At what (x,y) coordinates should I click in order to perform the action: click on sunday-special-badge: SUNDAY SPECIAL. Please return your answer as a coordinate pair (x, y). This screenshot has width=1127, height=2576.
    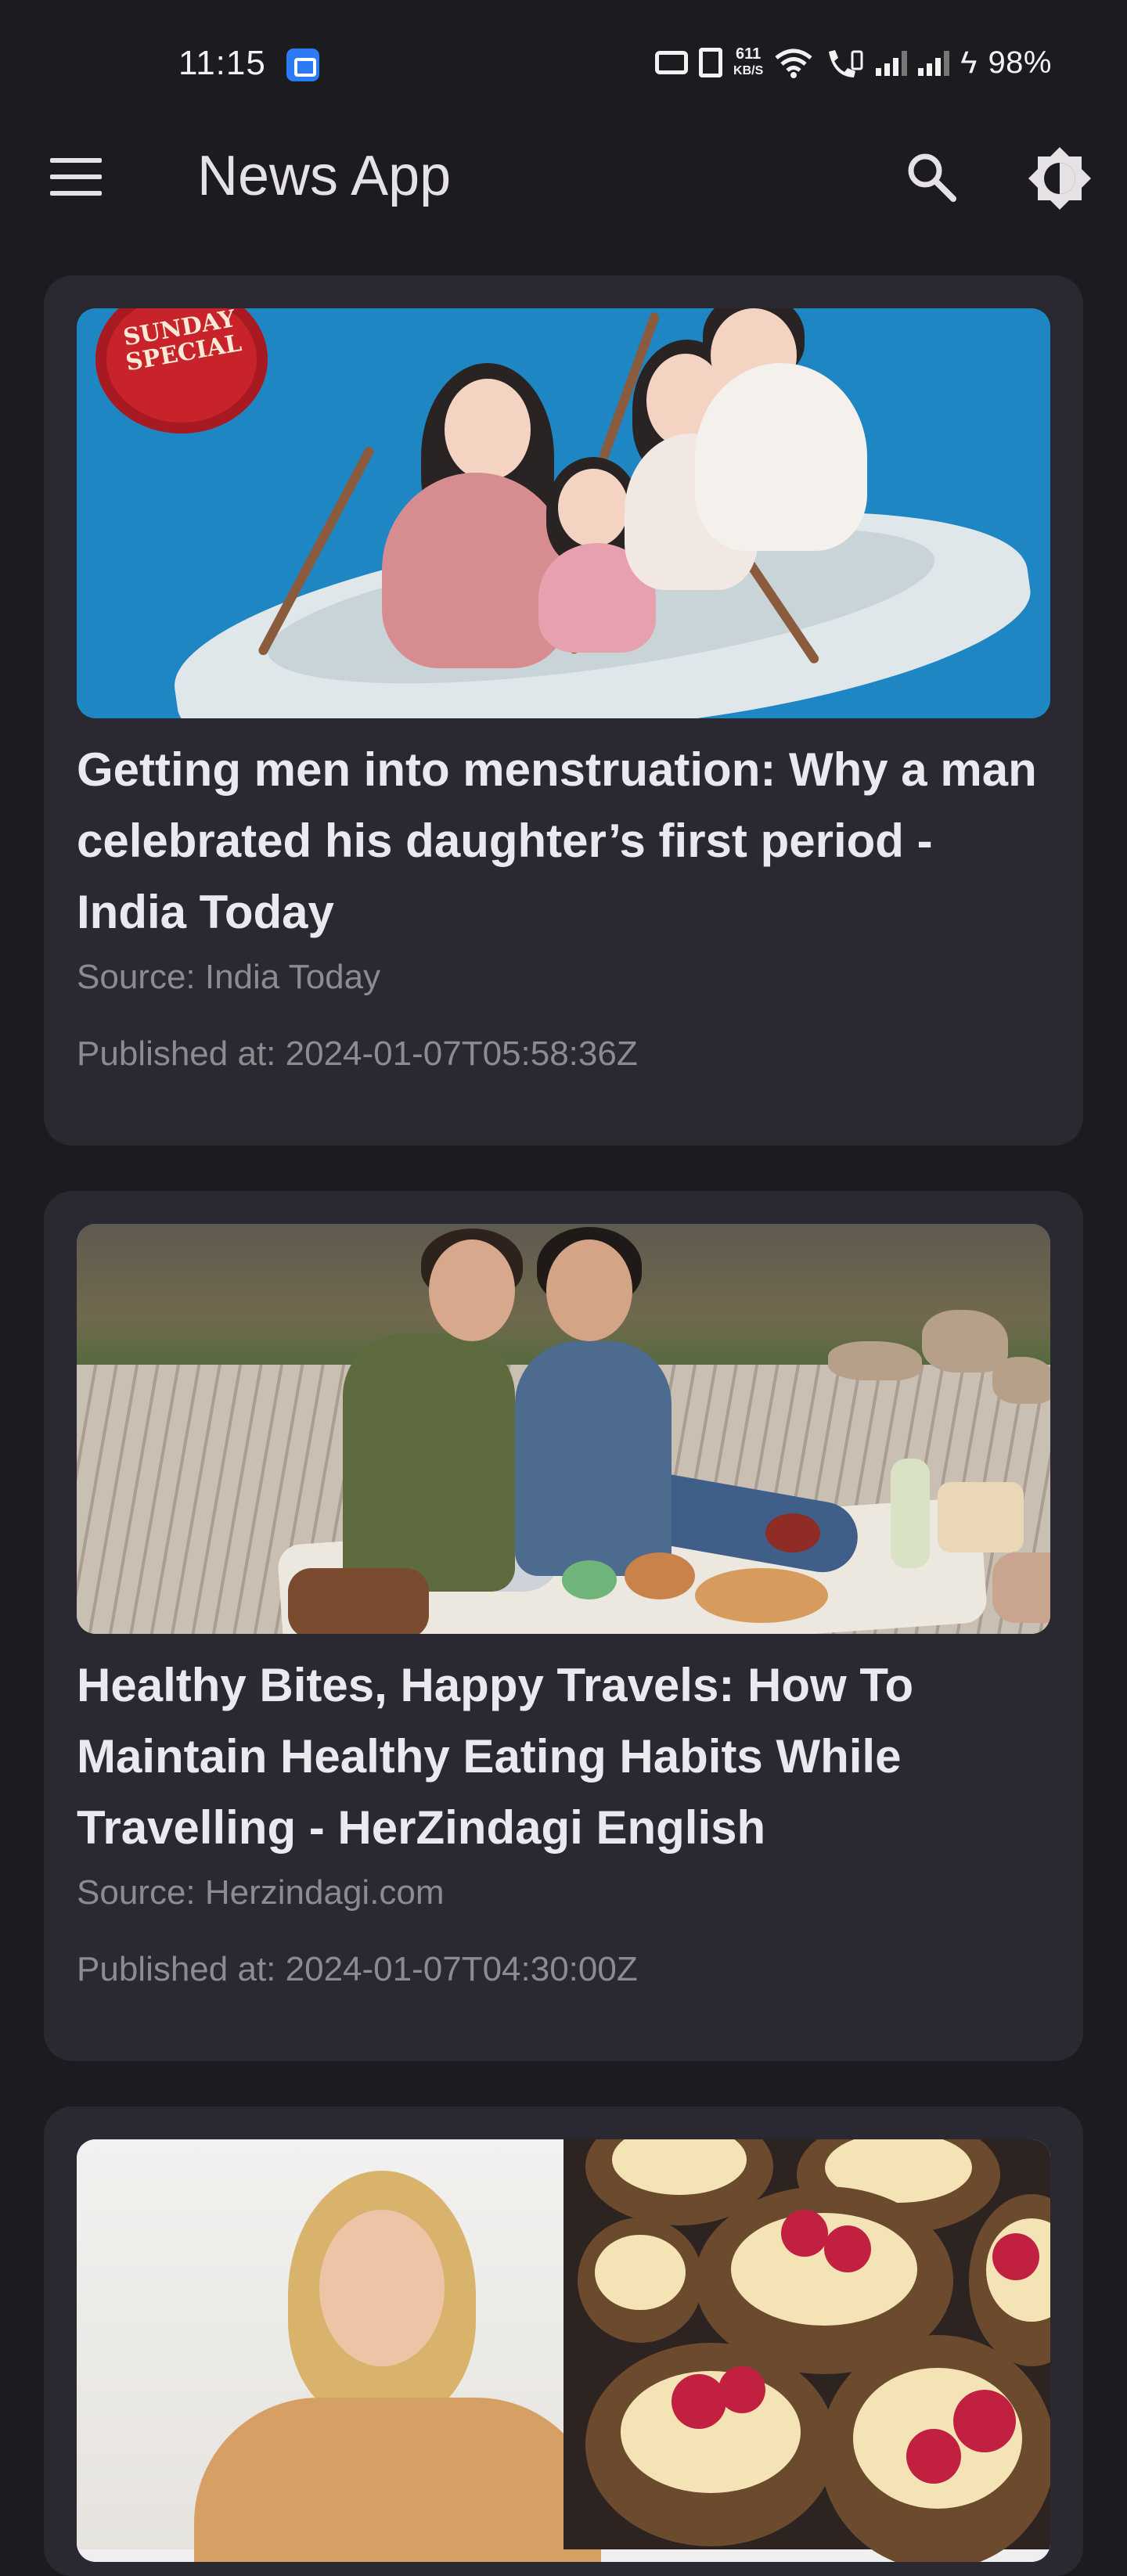
    Looking at the image, I should click on (182, 371).